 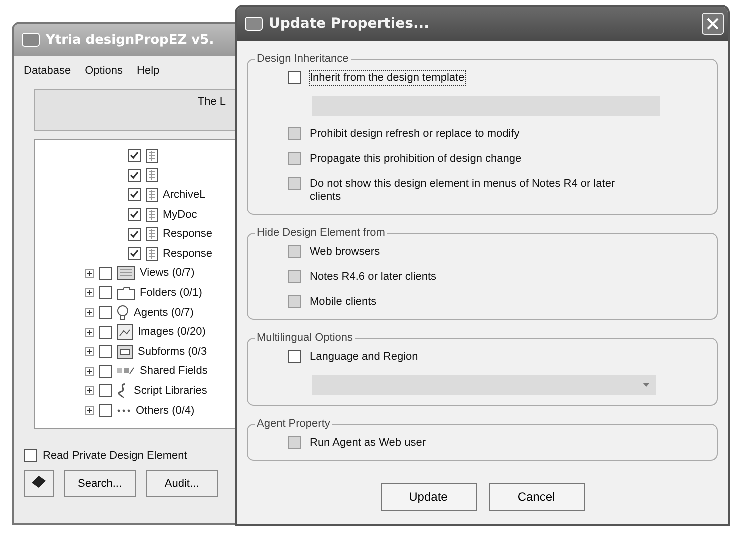 What do you see at coordinates (294, 424) in the screenshot?
I see `group-title: Agent Property` at bounding box center [294, 424].